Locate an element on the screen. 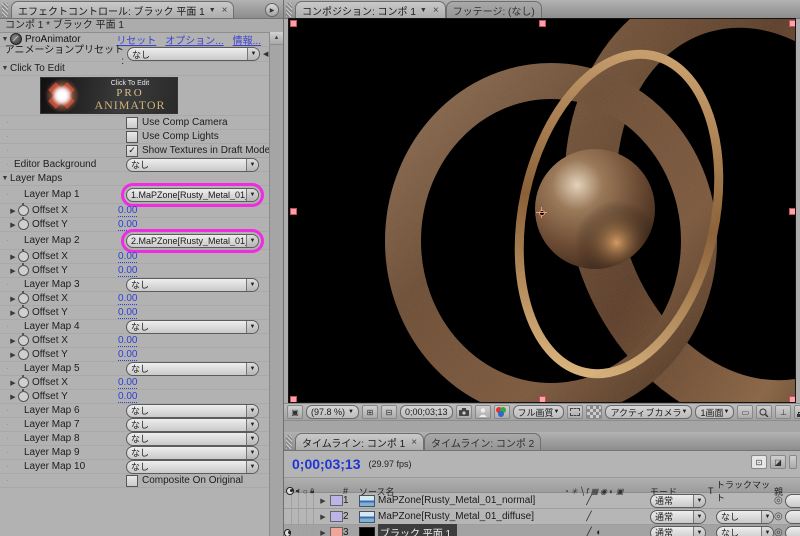  fx-switch is located at coordinates (599, 500).